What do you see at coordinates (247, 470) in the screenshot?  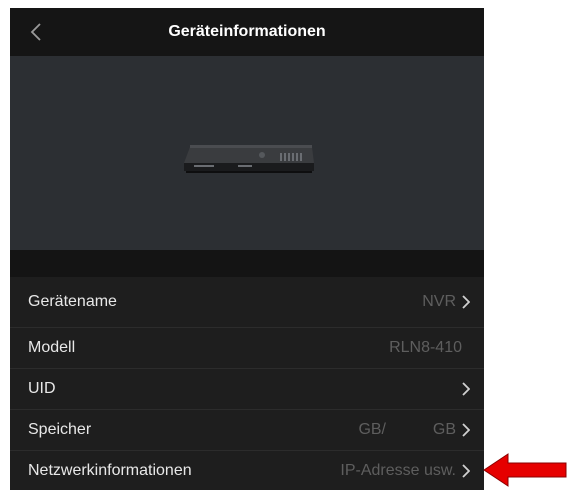 I see `row-network-info: Netzwerkinformationen IP-Adresse usw.` at bounding box center [247, 470].